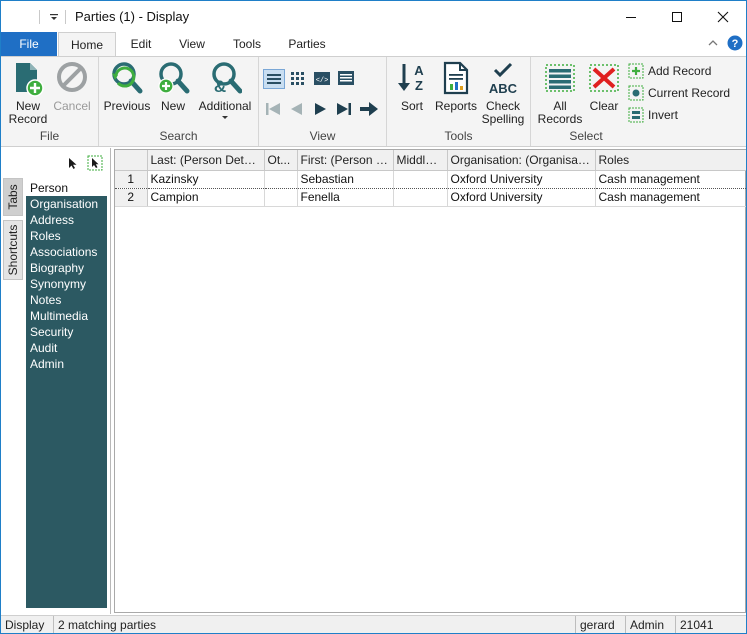 The image size is (747, 634). I want to click on list-view-button, so click(274, 79).